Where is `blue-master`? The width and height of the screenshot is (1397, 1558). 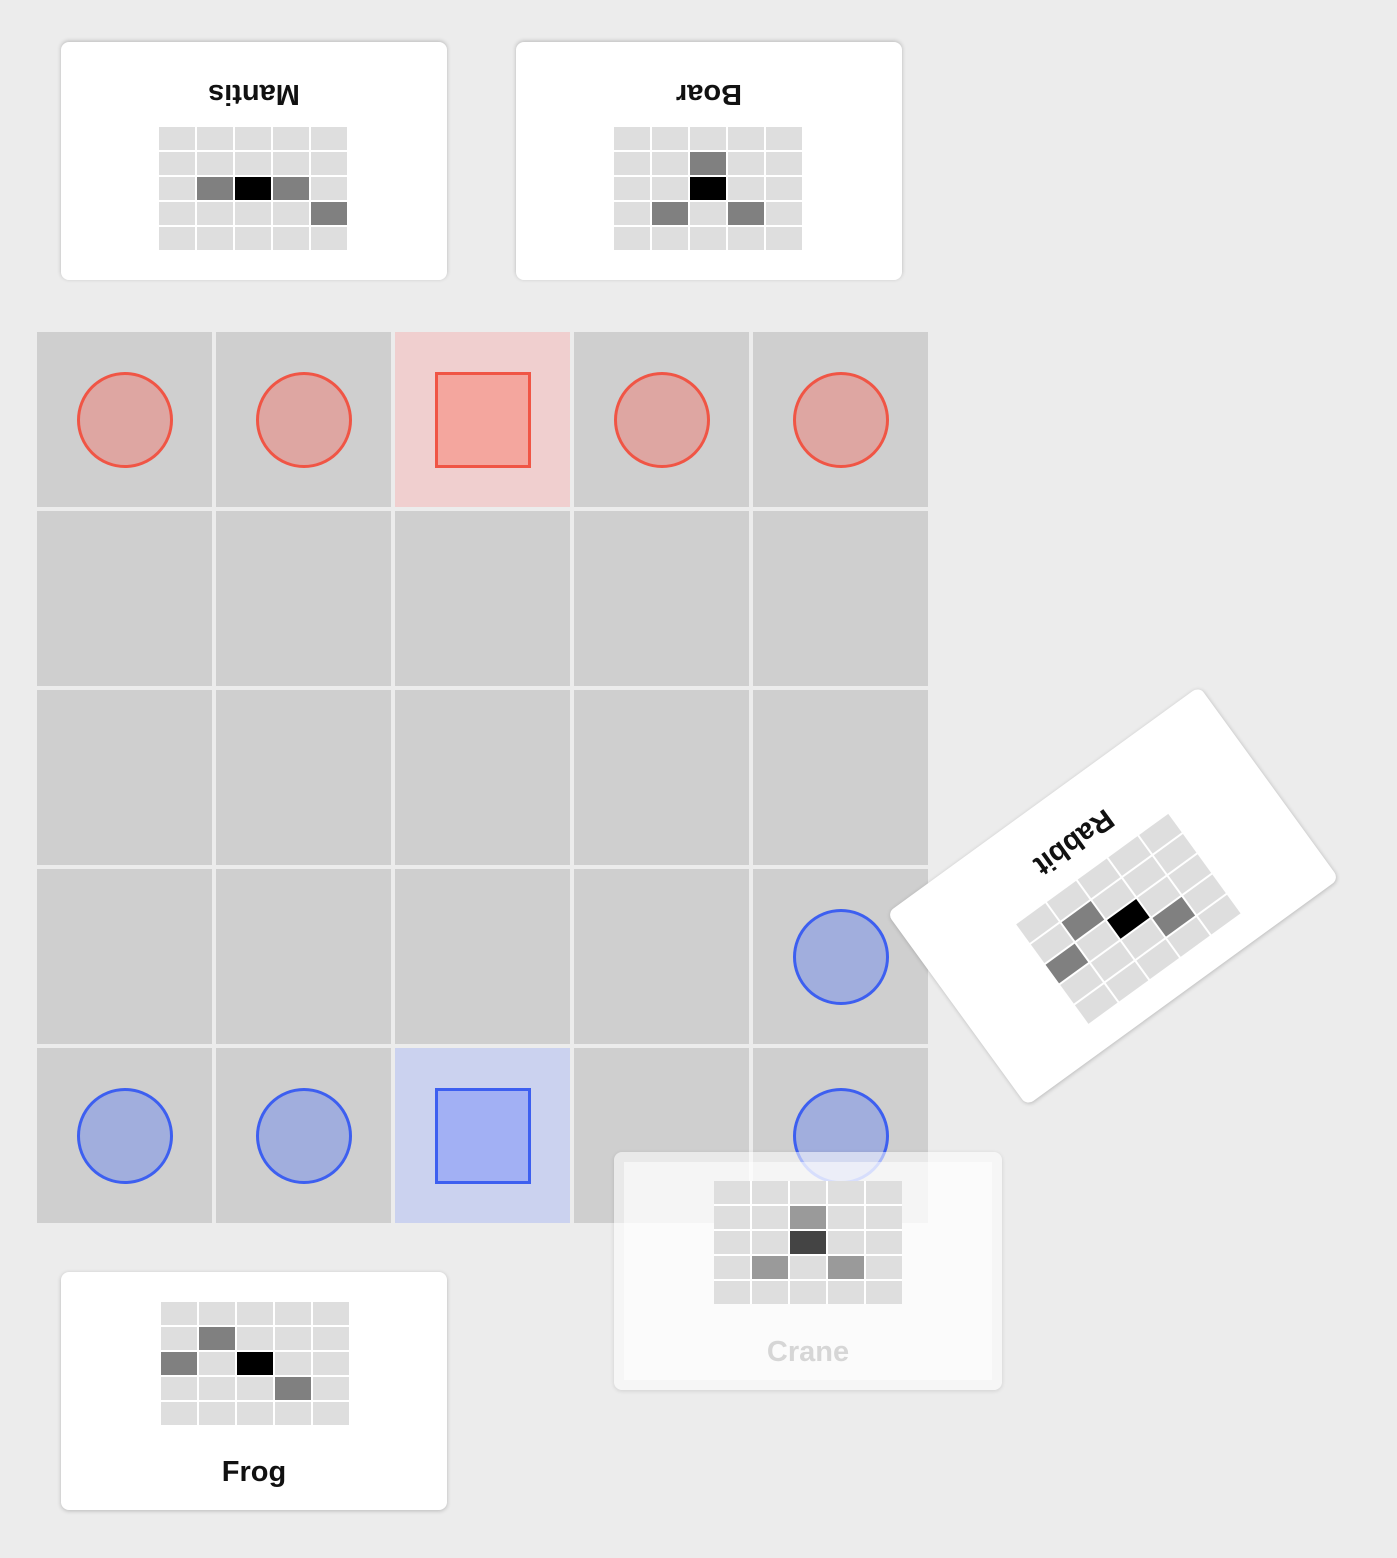
blue-master is located at coordinates (482, 1135).